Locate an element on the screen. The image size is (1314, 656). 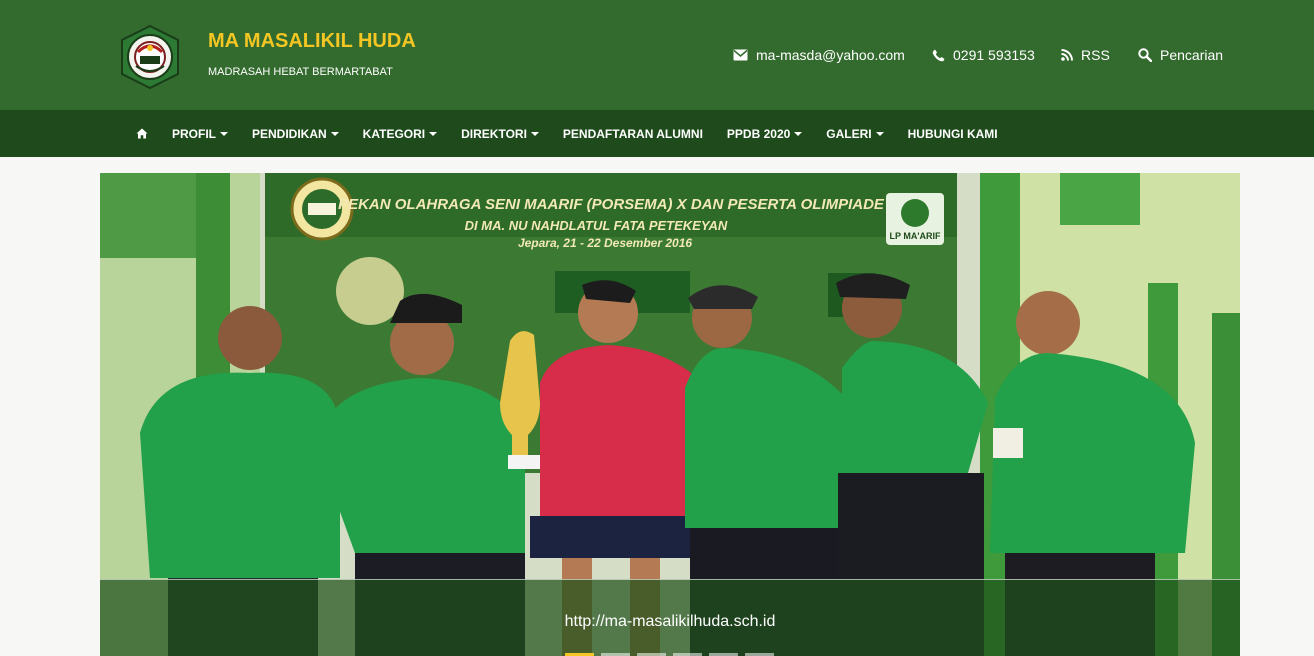
search-button: Pencarian is located at coordinates (1180, 55).